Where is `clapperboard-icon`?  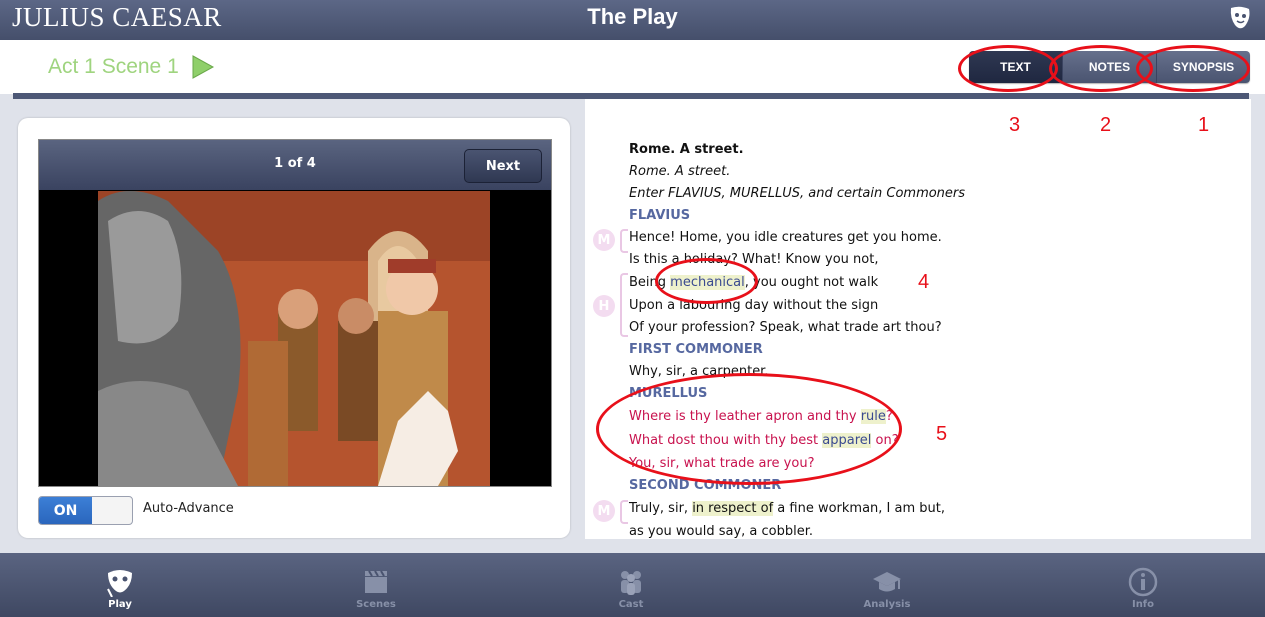
clapperboard-icon is located at coordinates (376, 581).